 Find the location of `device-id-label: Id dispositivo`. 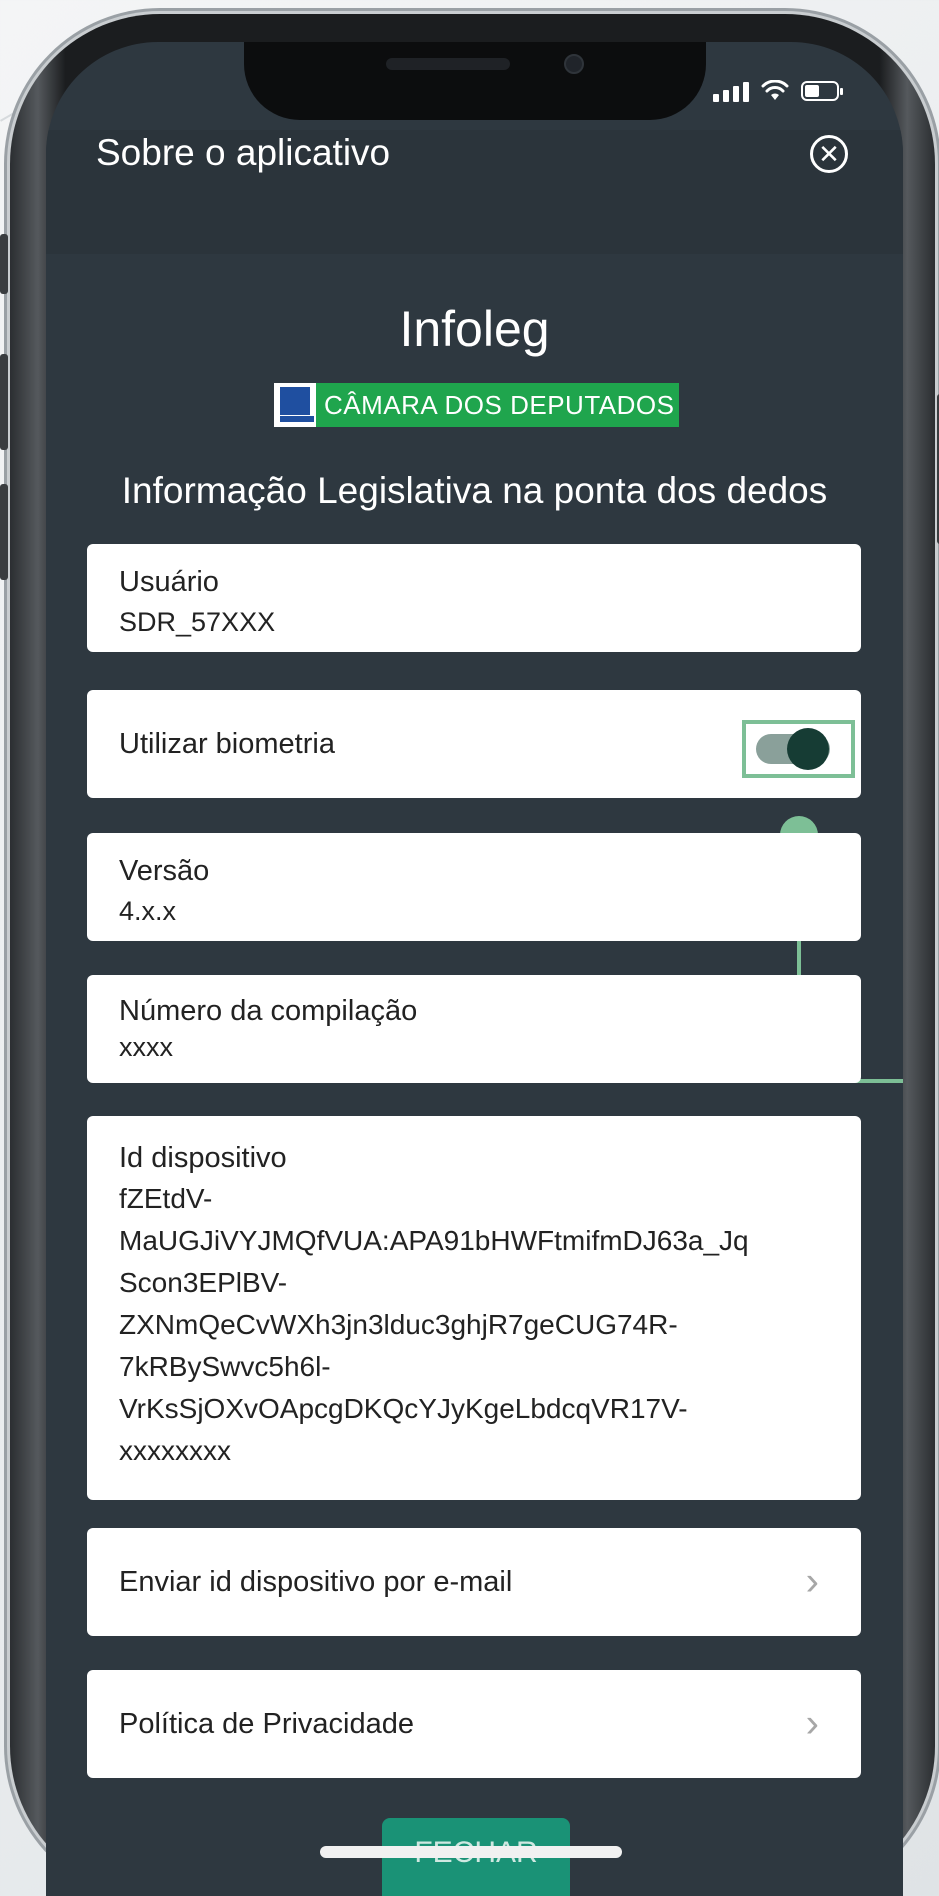

device-id-label: Id dispositivo is located at coordinates (203, 1158).